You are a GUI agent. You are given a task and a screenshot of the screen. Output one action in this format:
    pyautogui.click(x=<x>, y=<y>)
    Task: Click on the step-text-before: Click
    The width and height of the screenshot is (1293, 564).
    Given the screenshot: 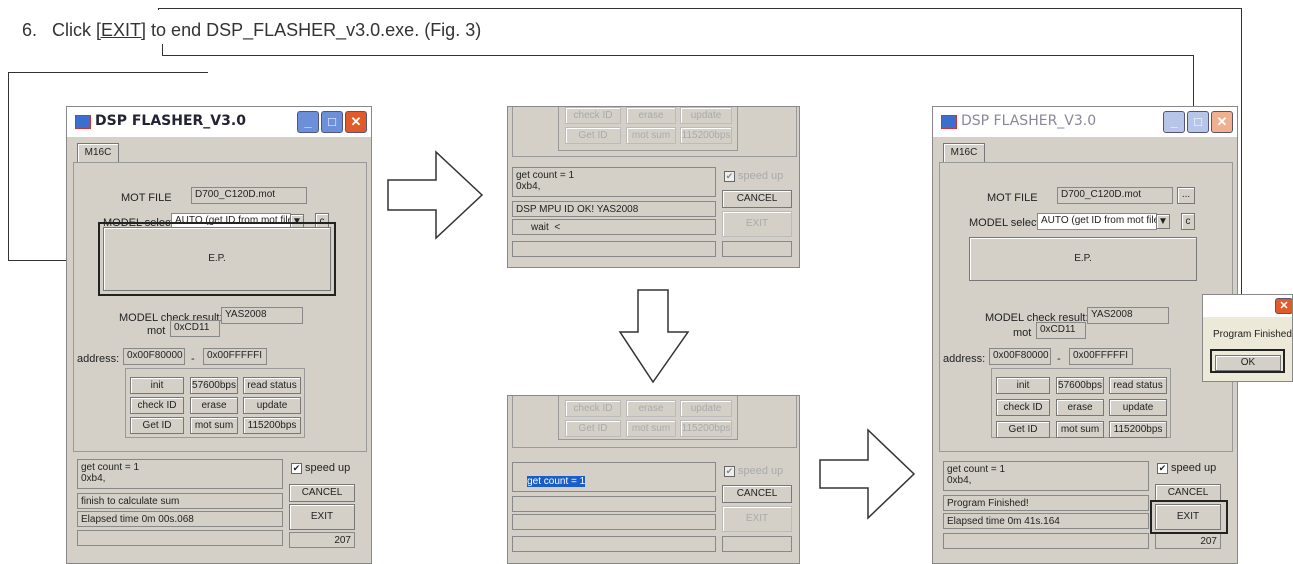 What is the action you would take?
    pyautogui.click(x=74, y=30)
    